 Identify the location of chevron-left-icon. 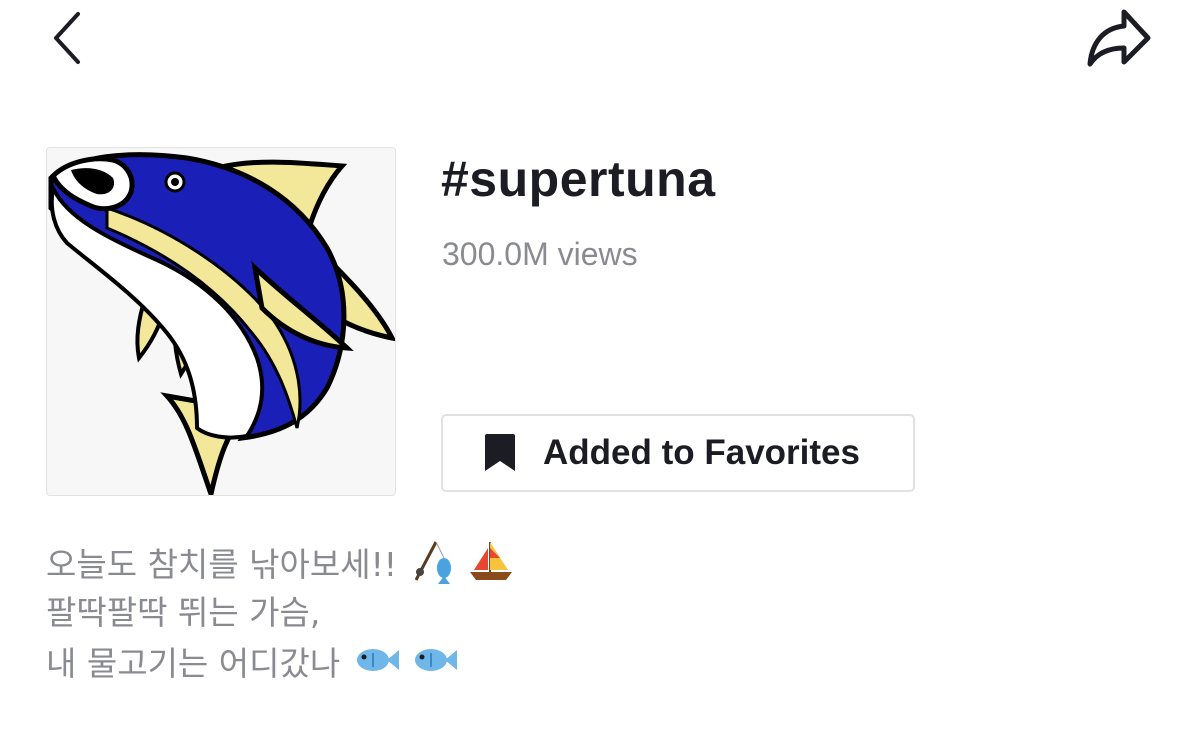
(67, 38).